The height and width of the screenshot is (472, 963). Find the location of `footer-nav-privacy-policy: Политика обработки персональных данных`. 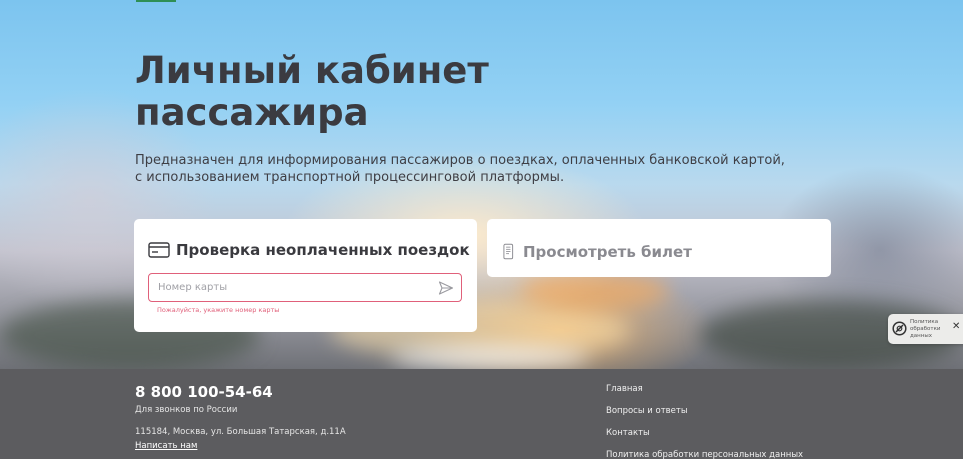

footer-nav-privacy-policy: Политика обработки персональных данных is located at coordinates (704, 461).